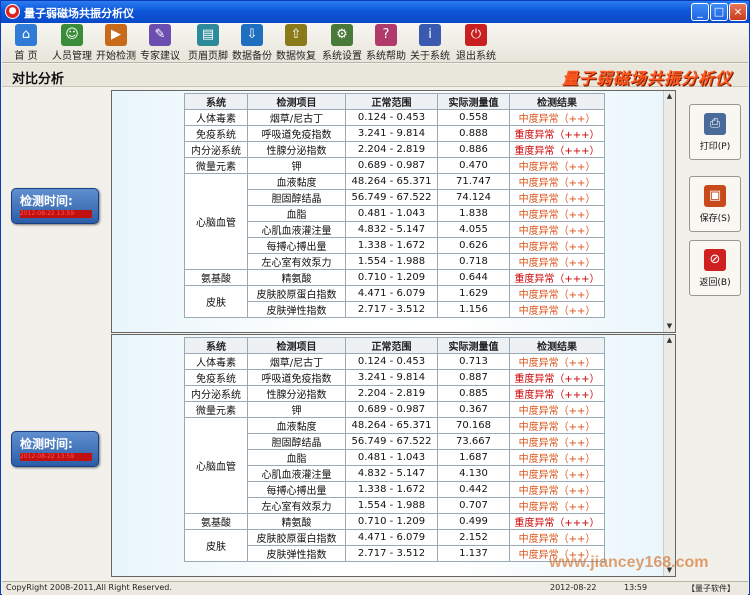 The image size is (750, 595). Describe the element at coordinates (394, 117) in the screenshot. I see `table-row: 人体毒素 烟草/尼古丁 0.124 - 0.453 0.558 中度异常（++）` at that location.